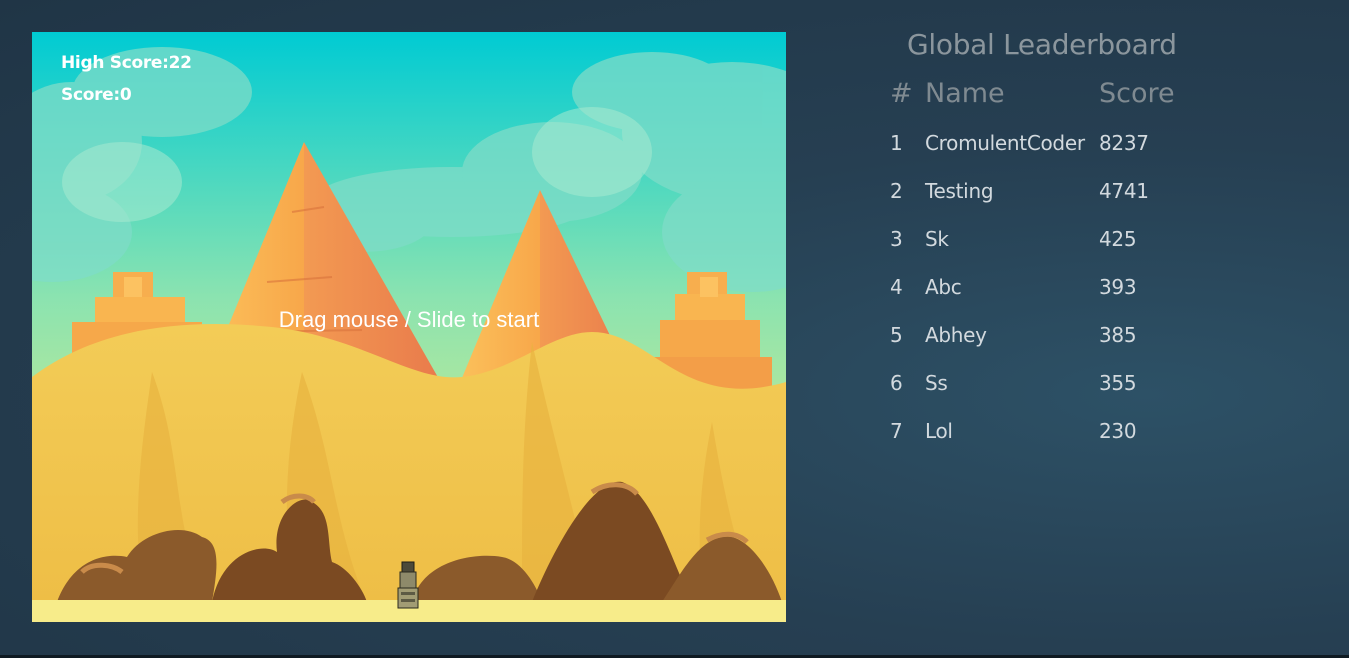 This screenshot has width=1349, height=658. What do you see at coordinates (896, 335) in the screenshot?
I see `row-rank: 5` at bounding box center [896, 335].